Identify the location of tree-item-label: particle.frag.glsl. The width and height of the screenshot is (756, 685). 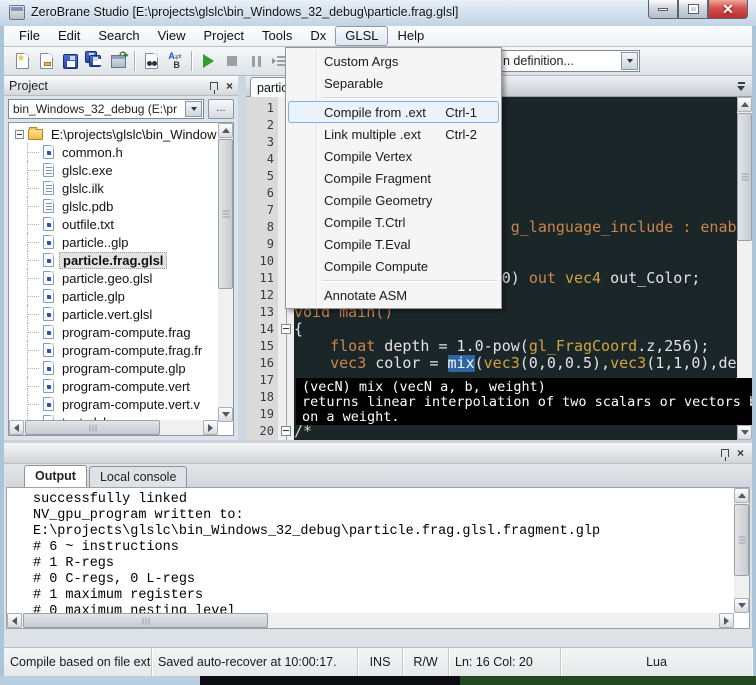
(113, 260).